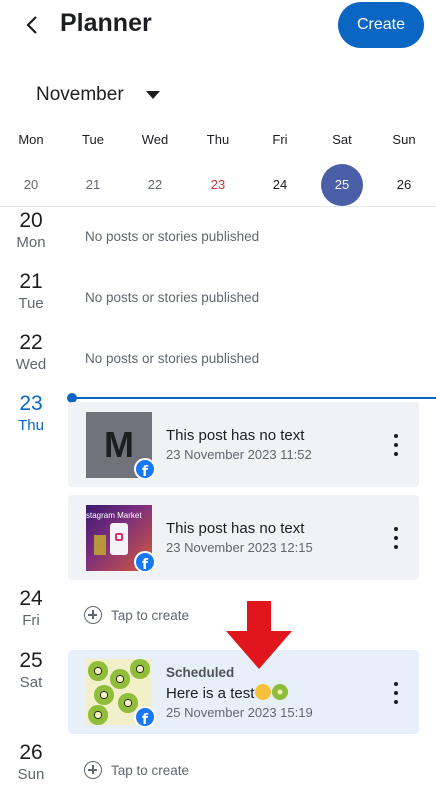 The height and width of the screenshot is (800, 436). What do you see at coordinates (155, 184) in the screenshot?
I see `week-day-number: 22` at bounding box center [155, 184].